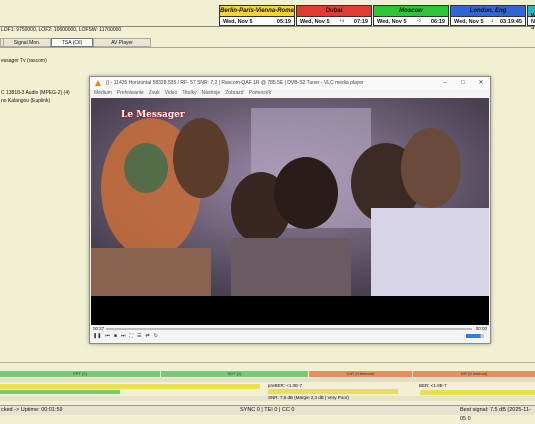  I want to click on clock-offset: +3, so click(342, 20).